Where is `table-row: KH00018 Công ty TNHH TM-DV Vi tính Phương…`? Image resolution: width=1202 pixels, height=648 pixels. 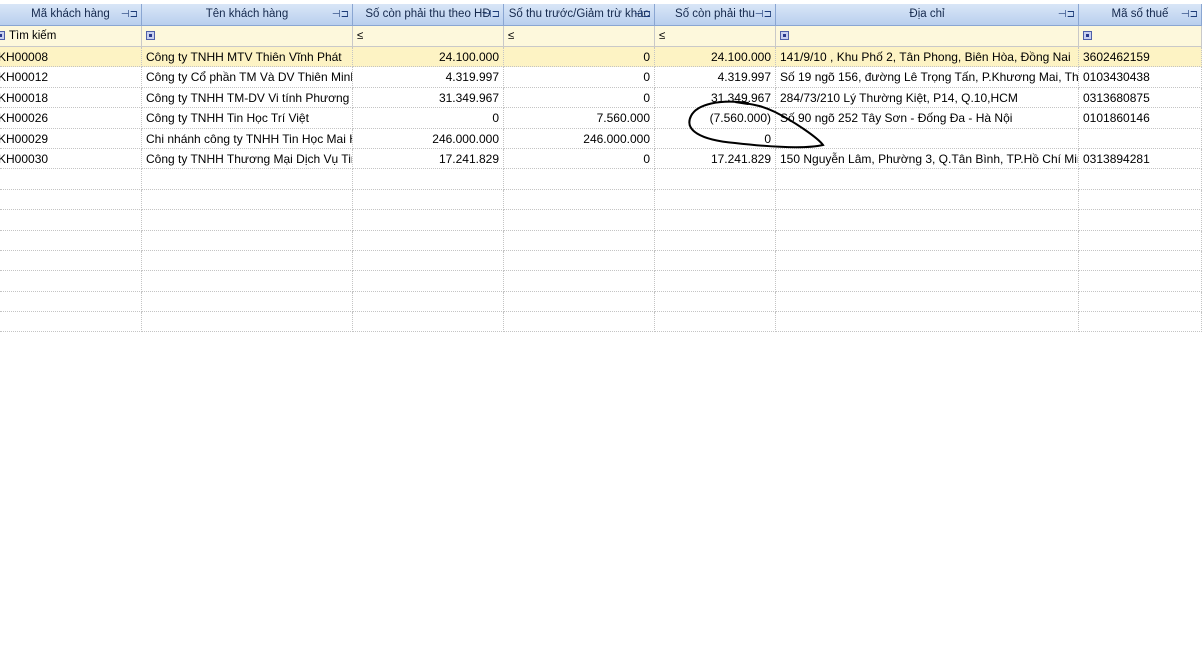 table-row: KH00018 Công ty TNHH TM-DV Vi tính Phương… is located at coordinates (601, 98).